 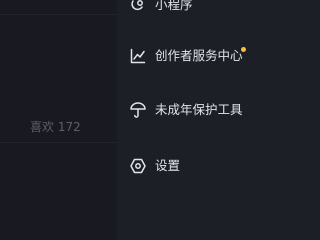 What do you see at coordinates (243, 49) in the screenshot?
I see `notification-dot` at bounding box center [243, 49].